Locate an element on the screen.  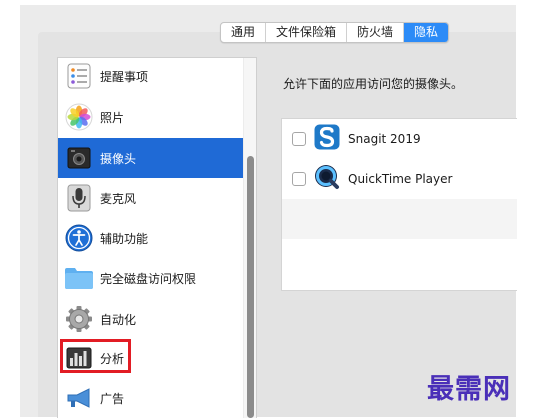
sidebar-item-advertising: 广告 is located at coordinates (151, 398).